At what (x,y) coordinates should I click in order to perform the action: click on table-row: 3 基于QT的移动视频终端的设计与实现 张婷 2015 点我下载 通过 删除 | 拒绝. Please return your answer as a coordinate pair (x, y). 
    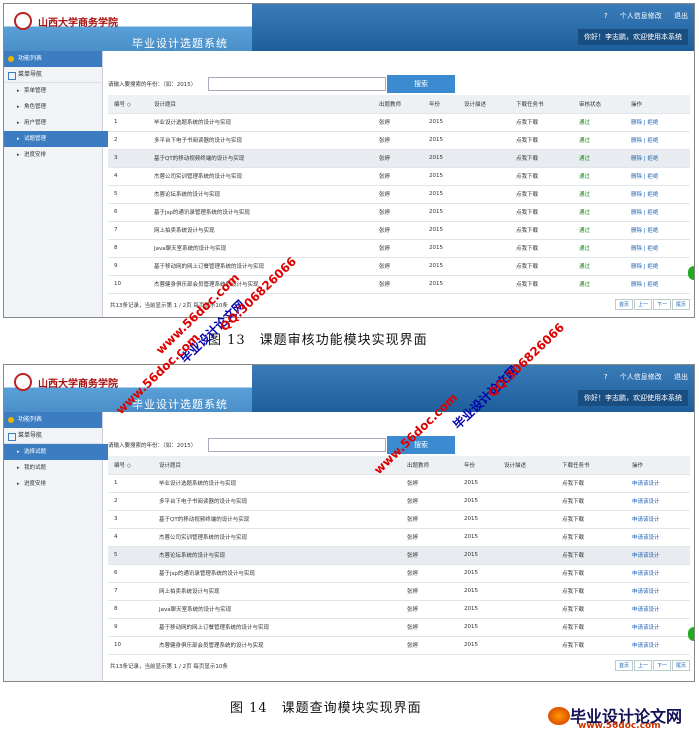
    Looking at the image, I should click on (399, 158).